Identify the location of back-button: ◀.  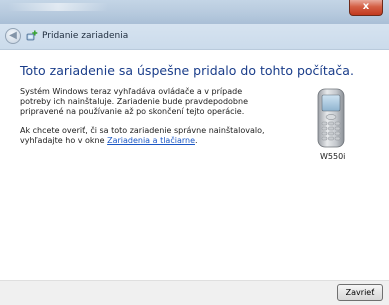
(13, 36).